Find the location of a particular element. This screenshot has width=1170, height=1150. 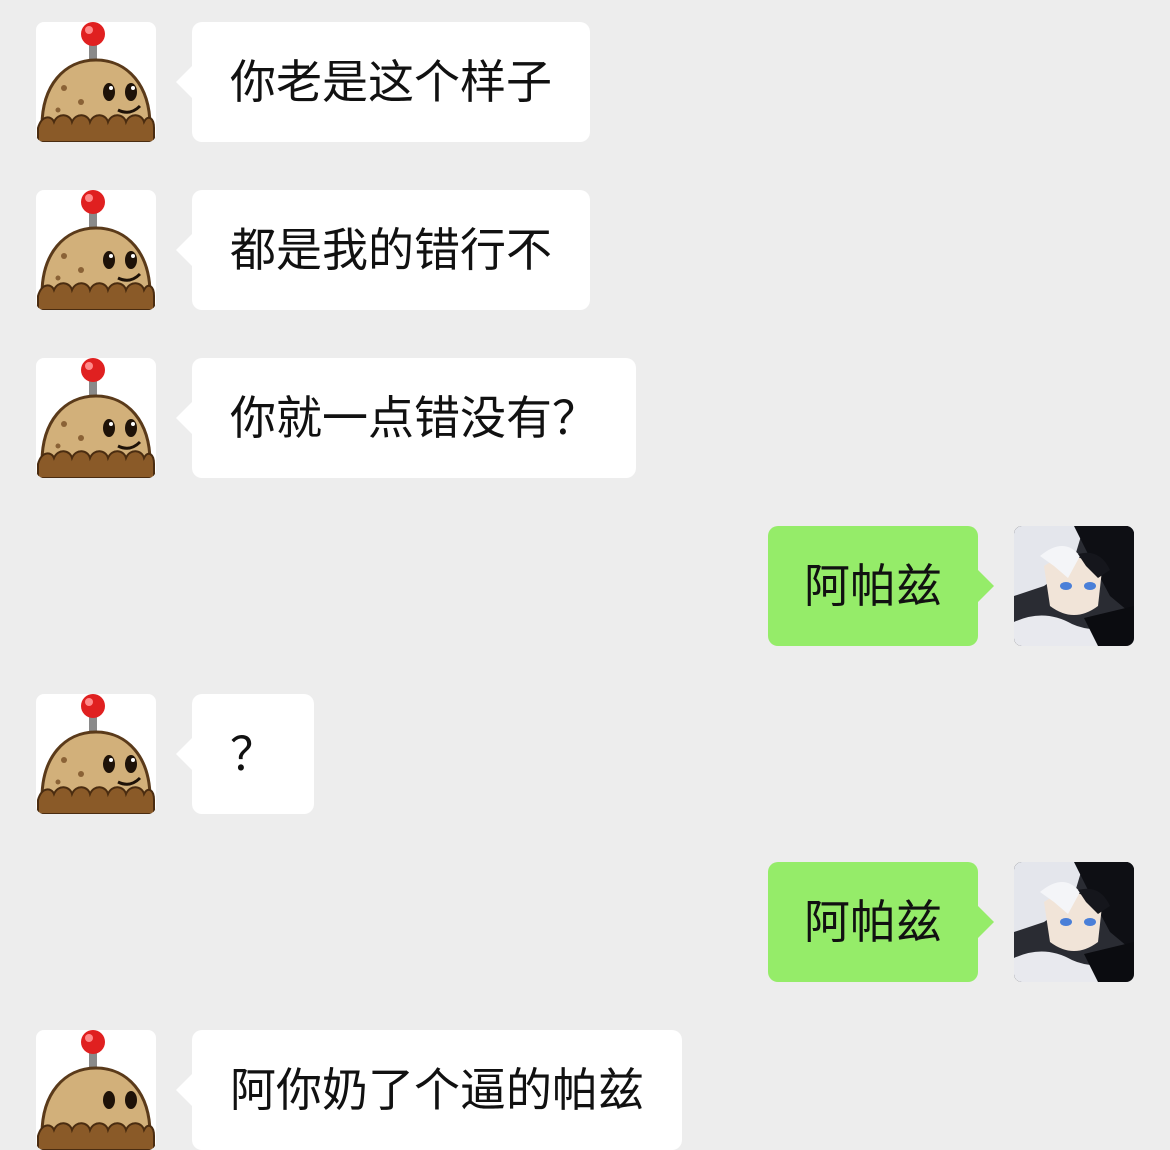

chat-message-incoming: 你老是这个样子 is located at coordinates (585, 82).